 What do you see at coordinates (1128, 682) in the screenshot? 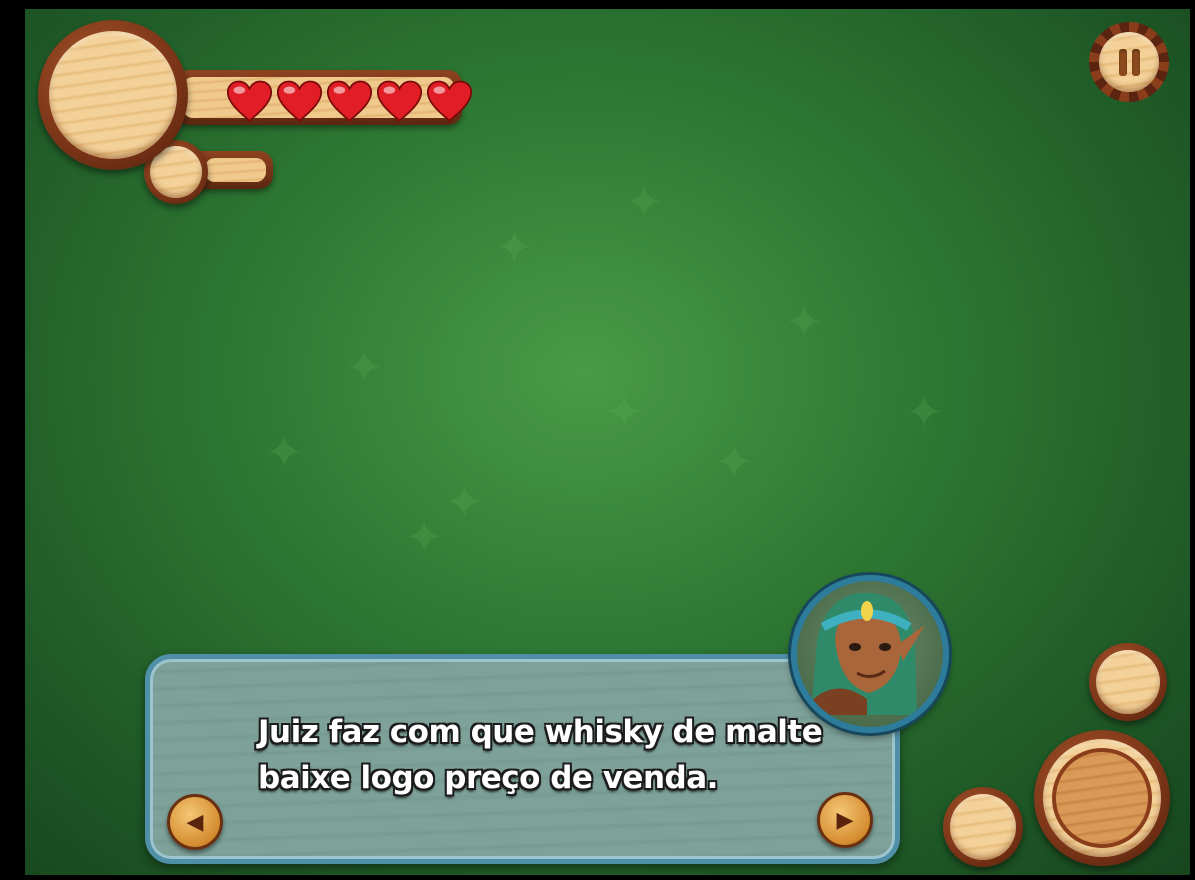
I see `action-button-small-top` at bounding box center [1128, 682].